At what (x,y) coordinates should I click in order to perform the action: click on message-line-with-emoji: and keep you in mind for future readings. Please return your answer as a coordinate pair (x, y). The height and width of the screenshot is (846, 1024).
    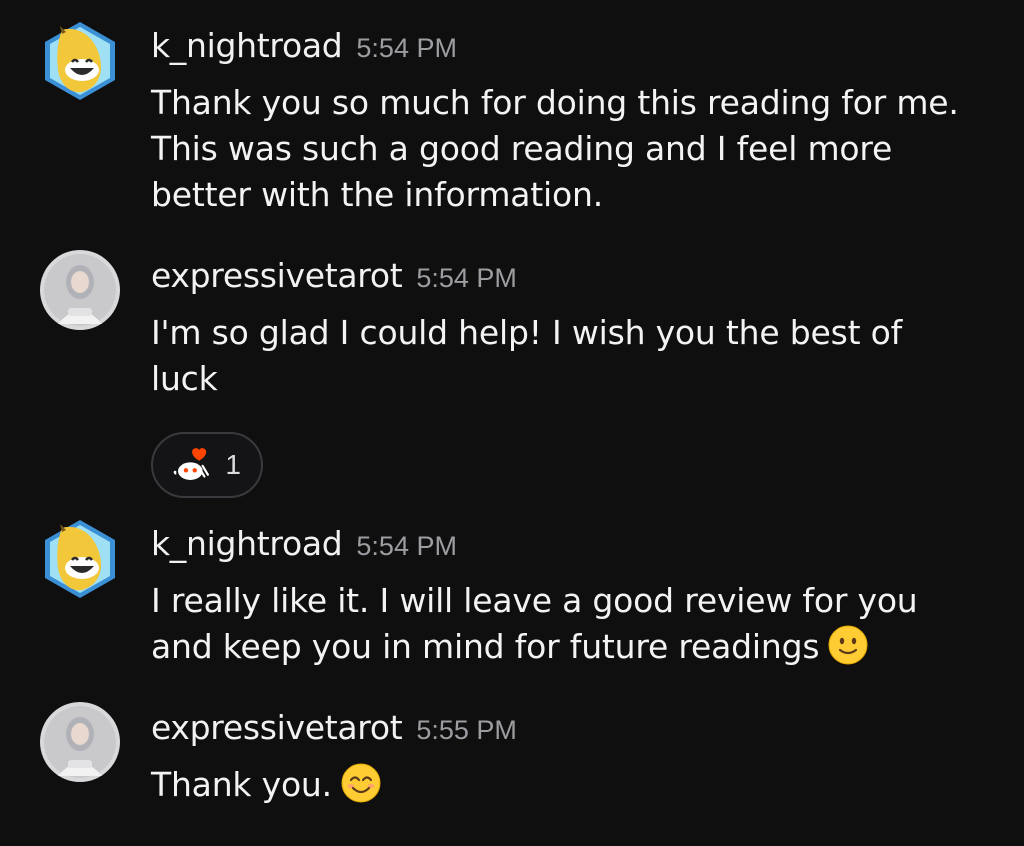
    Looking at the image, I should click on (567, 647).